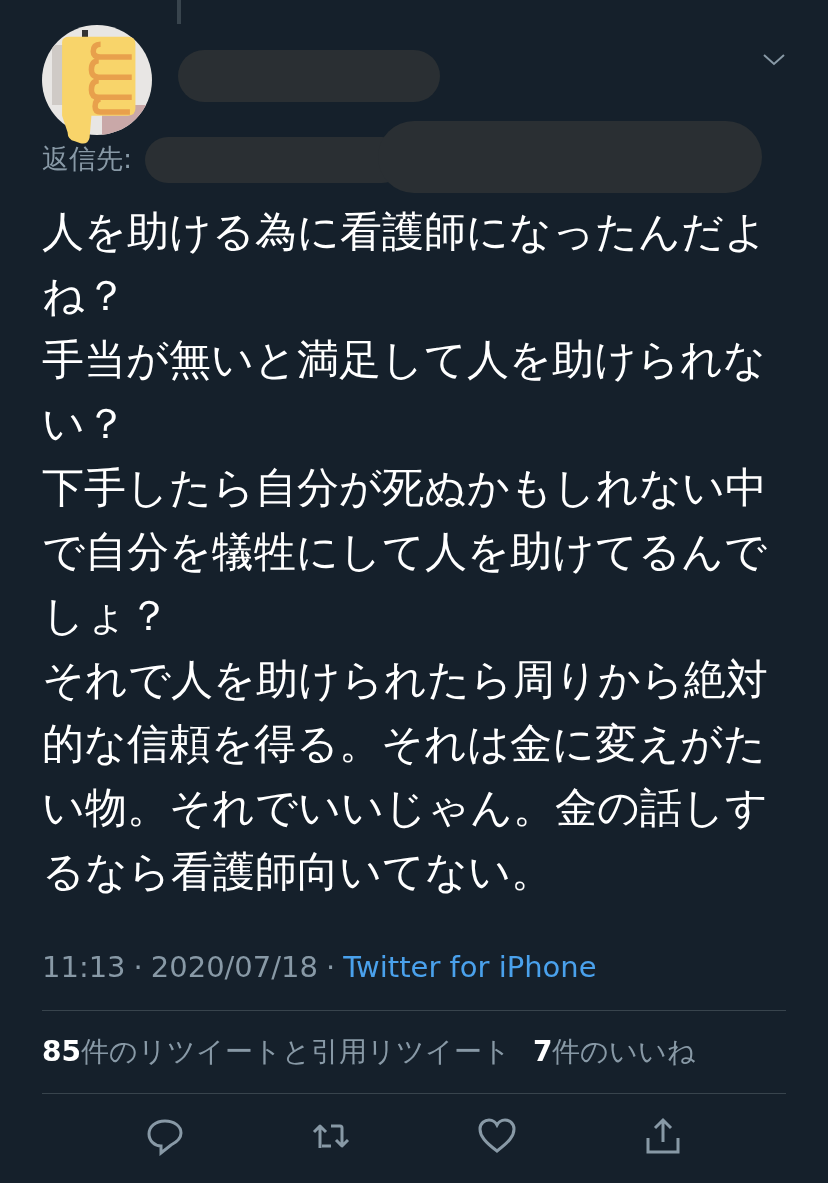 The image size is (828, 1183). I want to click on chevron-down-icon, so click(774, 60).